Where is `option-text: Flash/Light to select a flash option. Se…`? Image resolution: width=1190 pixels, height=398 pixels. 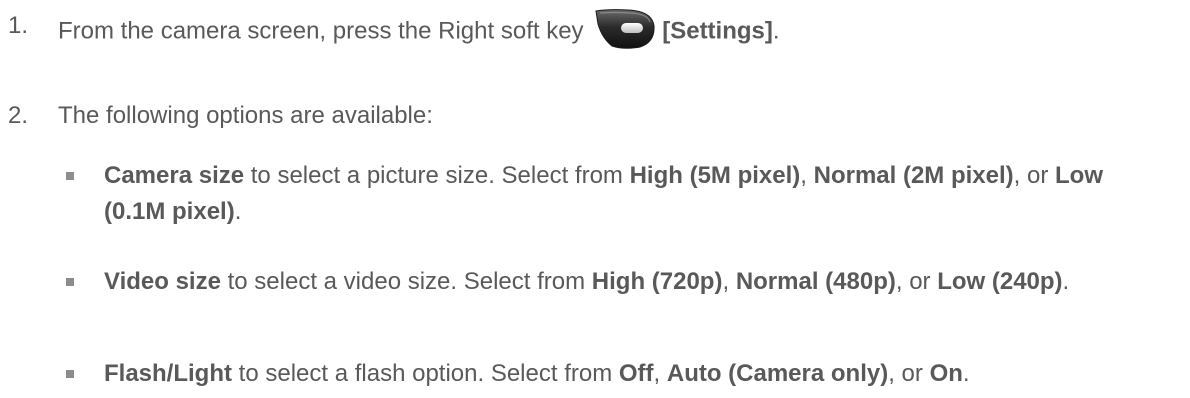
option-text: Flash/Light to select a flash option. Se… is located at coordinates (634, 374).